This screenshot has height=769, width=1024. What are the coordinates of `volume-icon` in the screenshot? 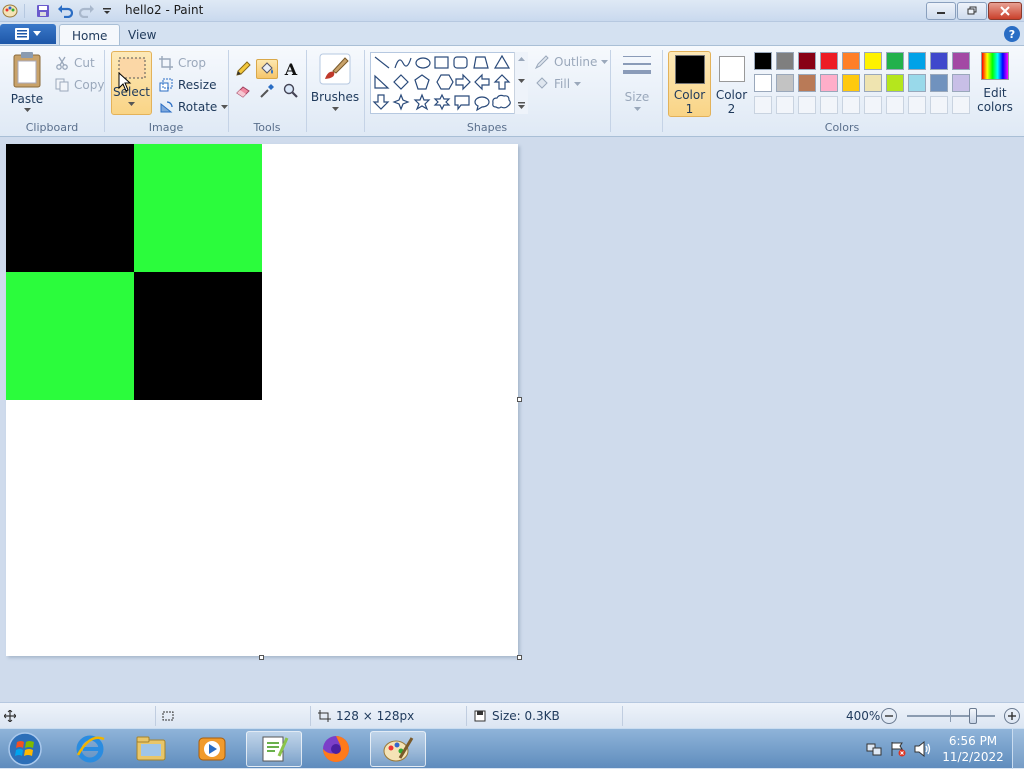 It's located at (923, 749).